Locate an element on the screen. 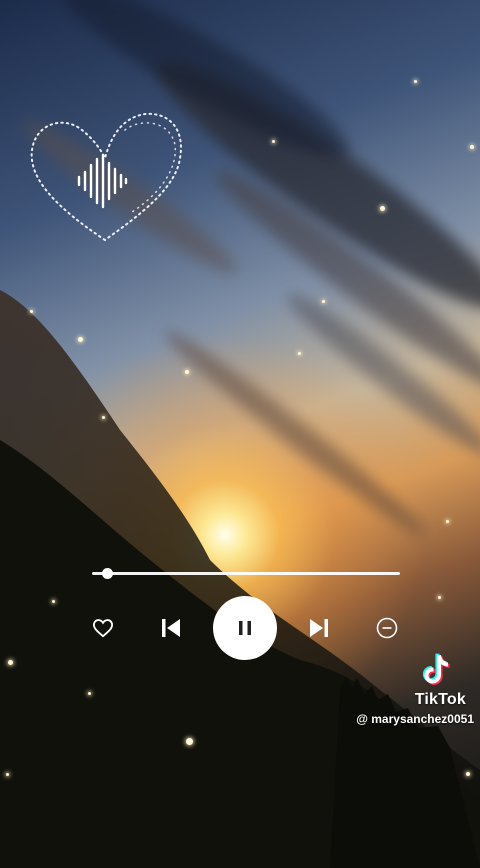 This screenshot has height=868, width=480. skip-next-icon is located at coordinates (319, 628).